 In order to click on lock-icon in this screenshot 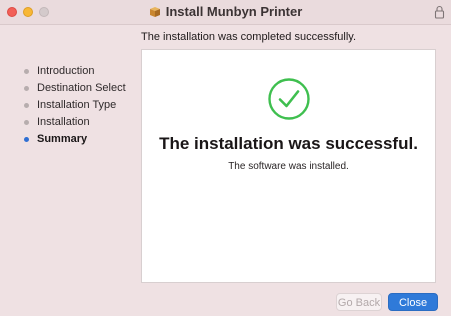, I will do `click(439, 12)`.